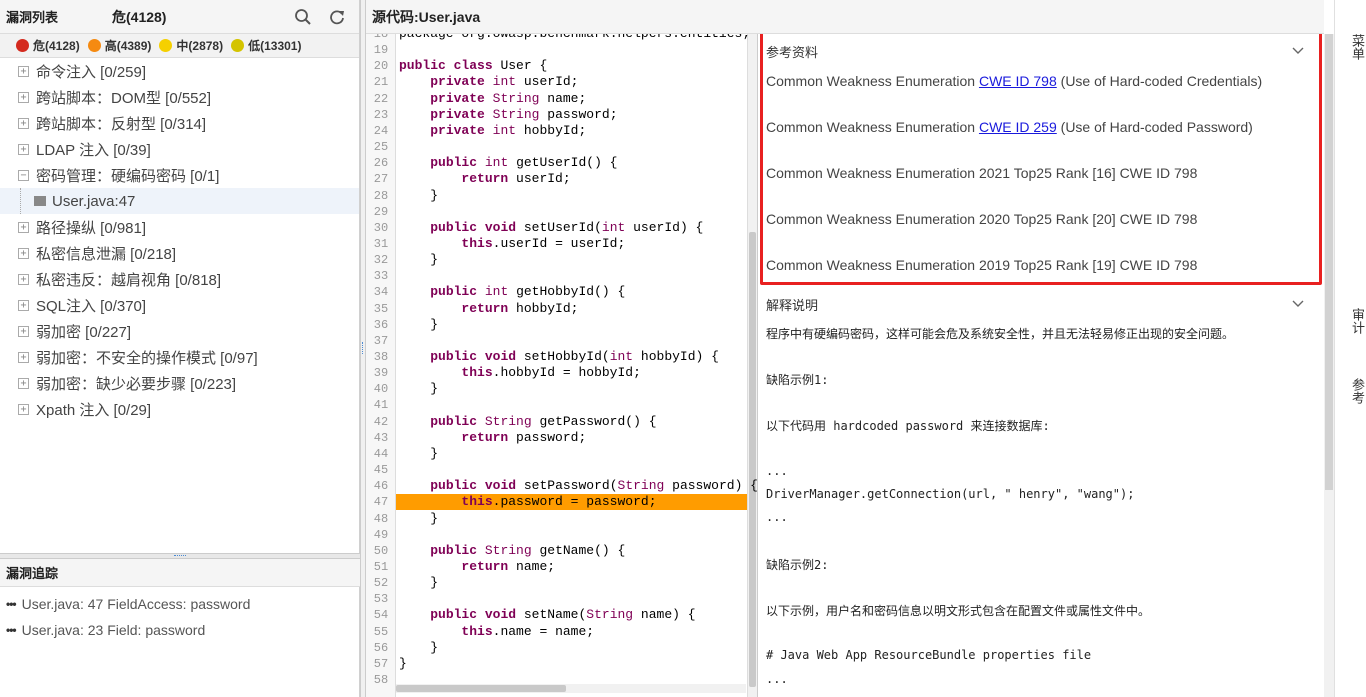 Image resolution: width=1366 pixels, height=697 pixels. What do you see at coordinates (1036, 304) in the screenshot?
I see `explanation-section-header: 解释说明` at bounding box center [1036, 304].